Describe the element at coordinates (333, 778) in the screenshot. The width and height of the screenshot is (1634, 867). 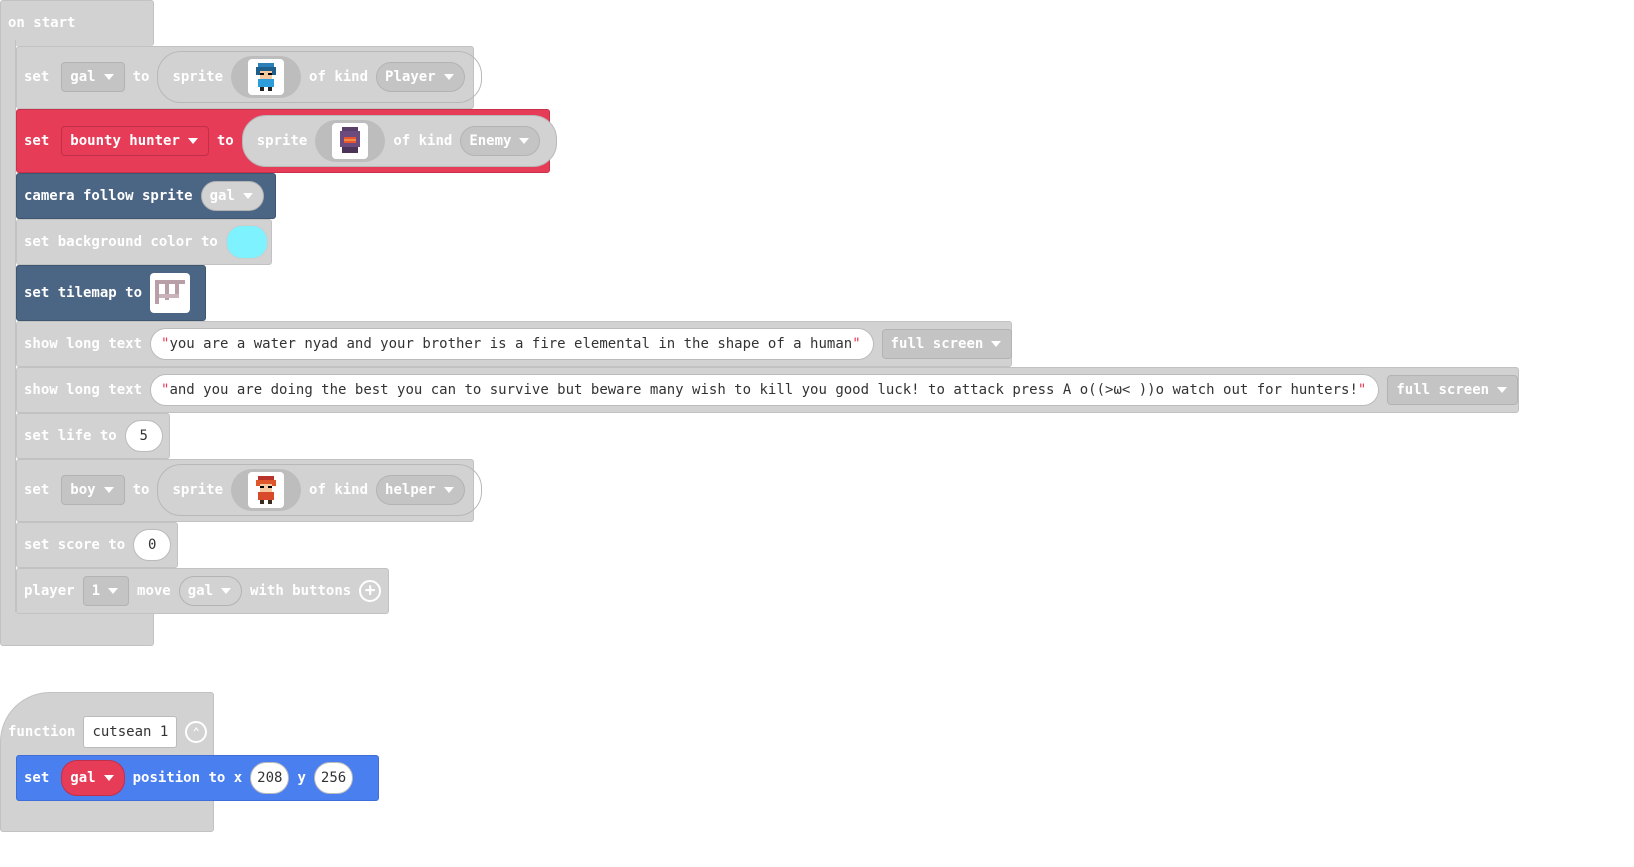
I see `y-value-input: 256` at that location.